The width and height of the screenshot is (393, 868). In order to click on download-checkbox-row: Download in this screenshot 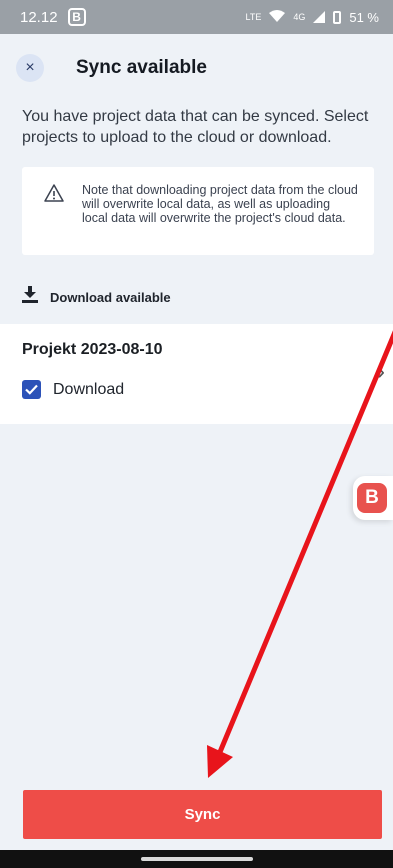, I will do `click(73, 389)`.